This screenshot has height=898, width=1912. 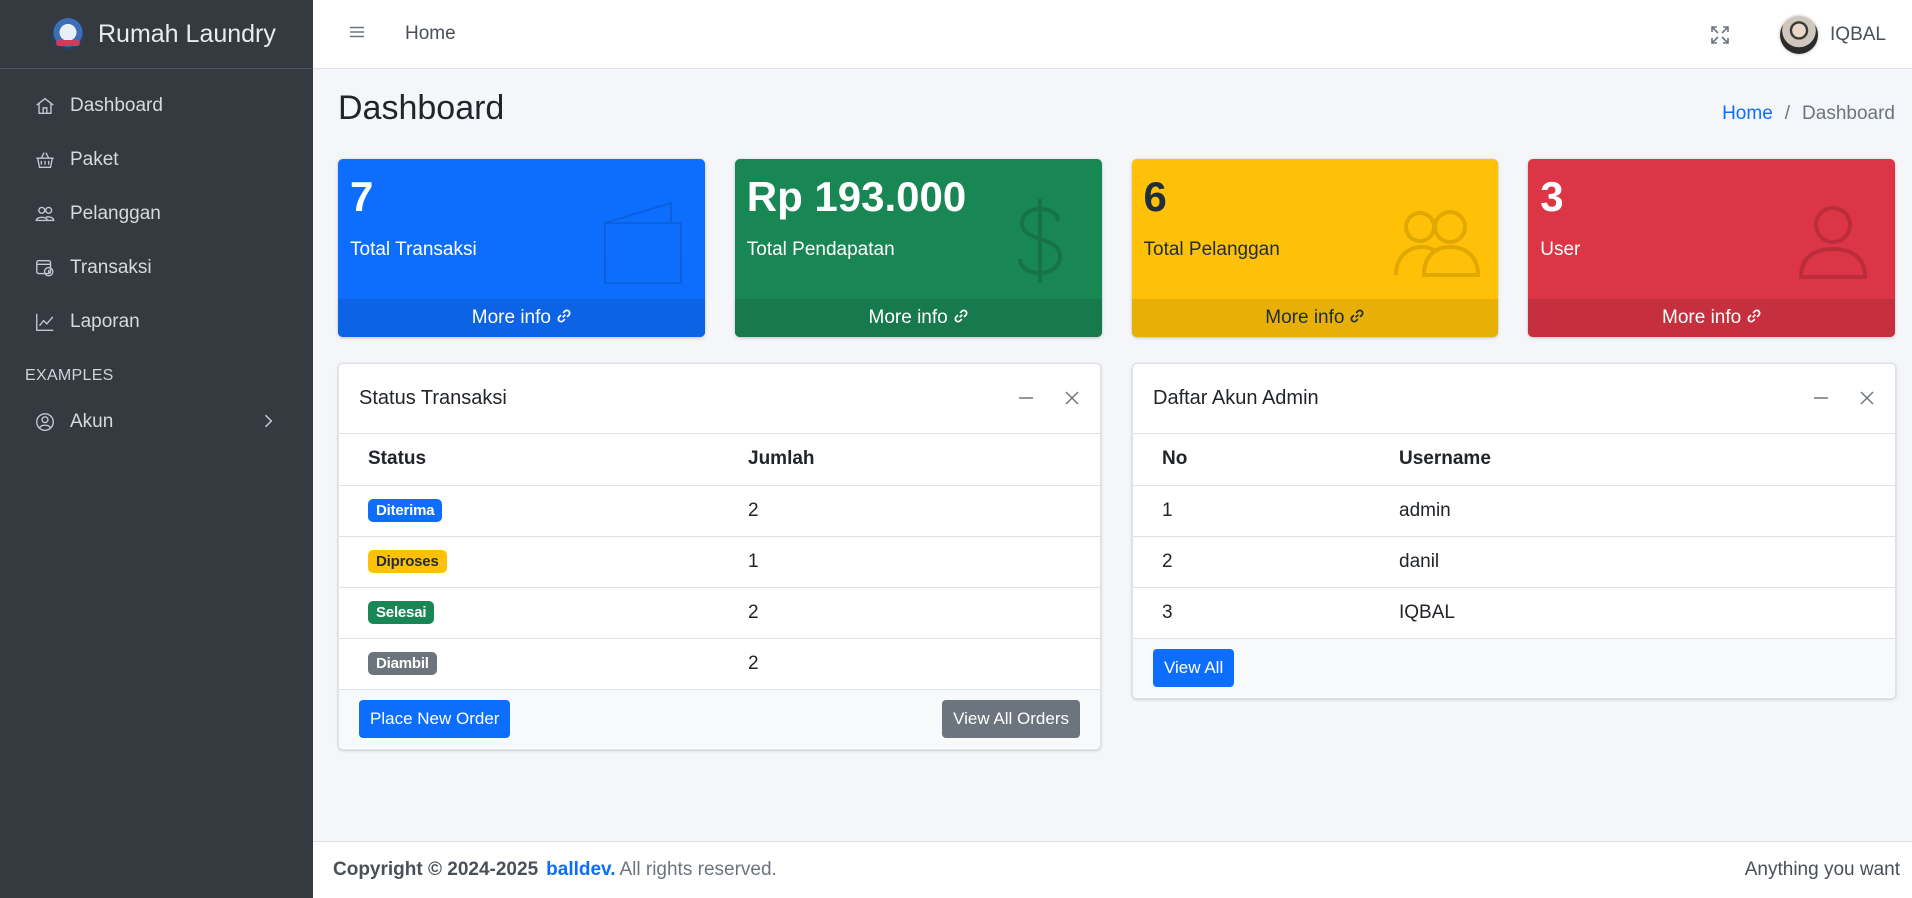 I want to click on column-header-no: No, so click(x=1251, y=460).